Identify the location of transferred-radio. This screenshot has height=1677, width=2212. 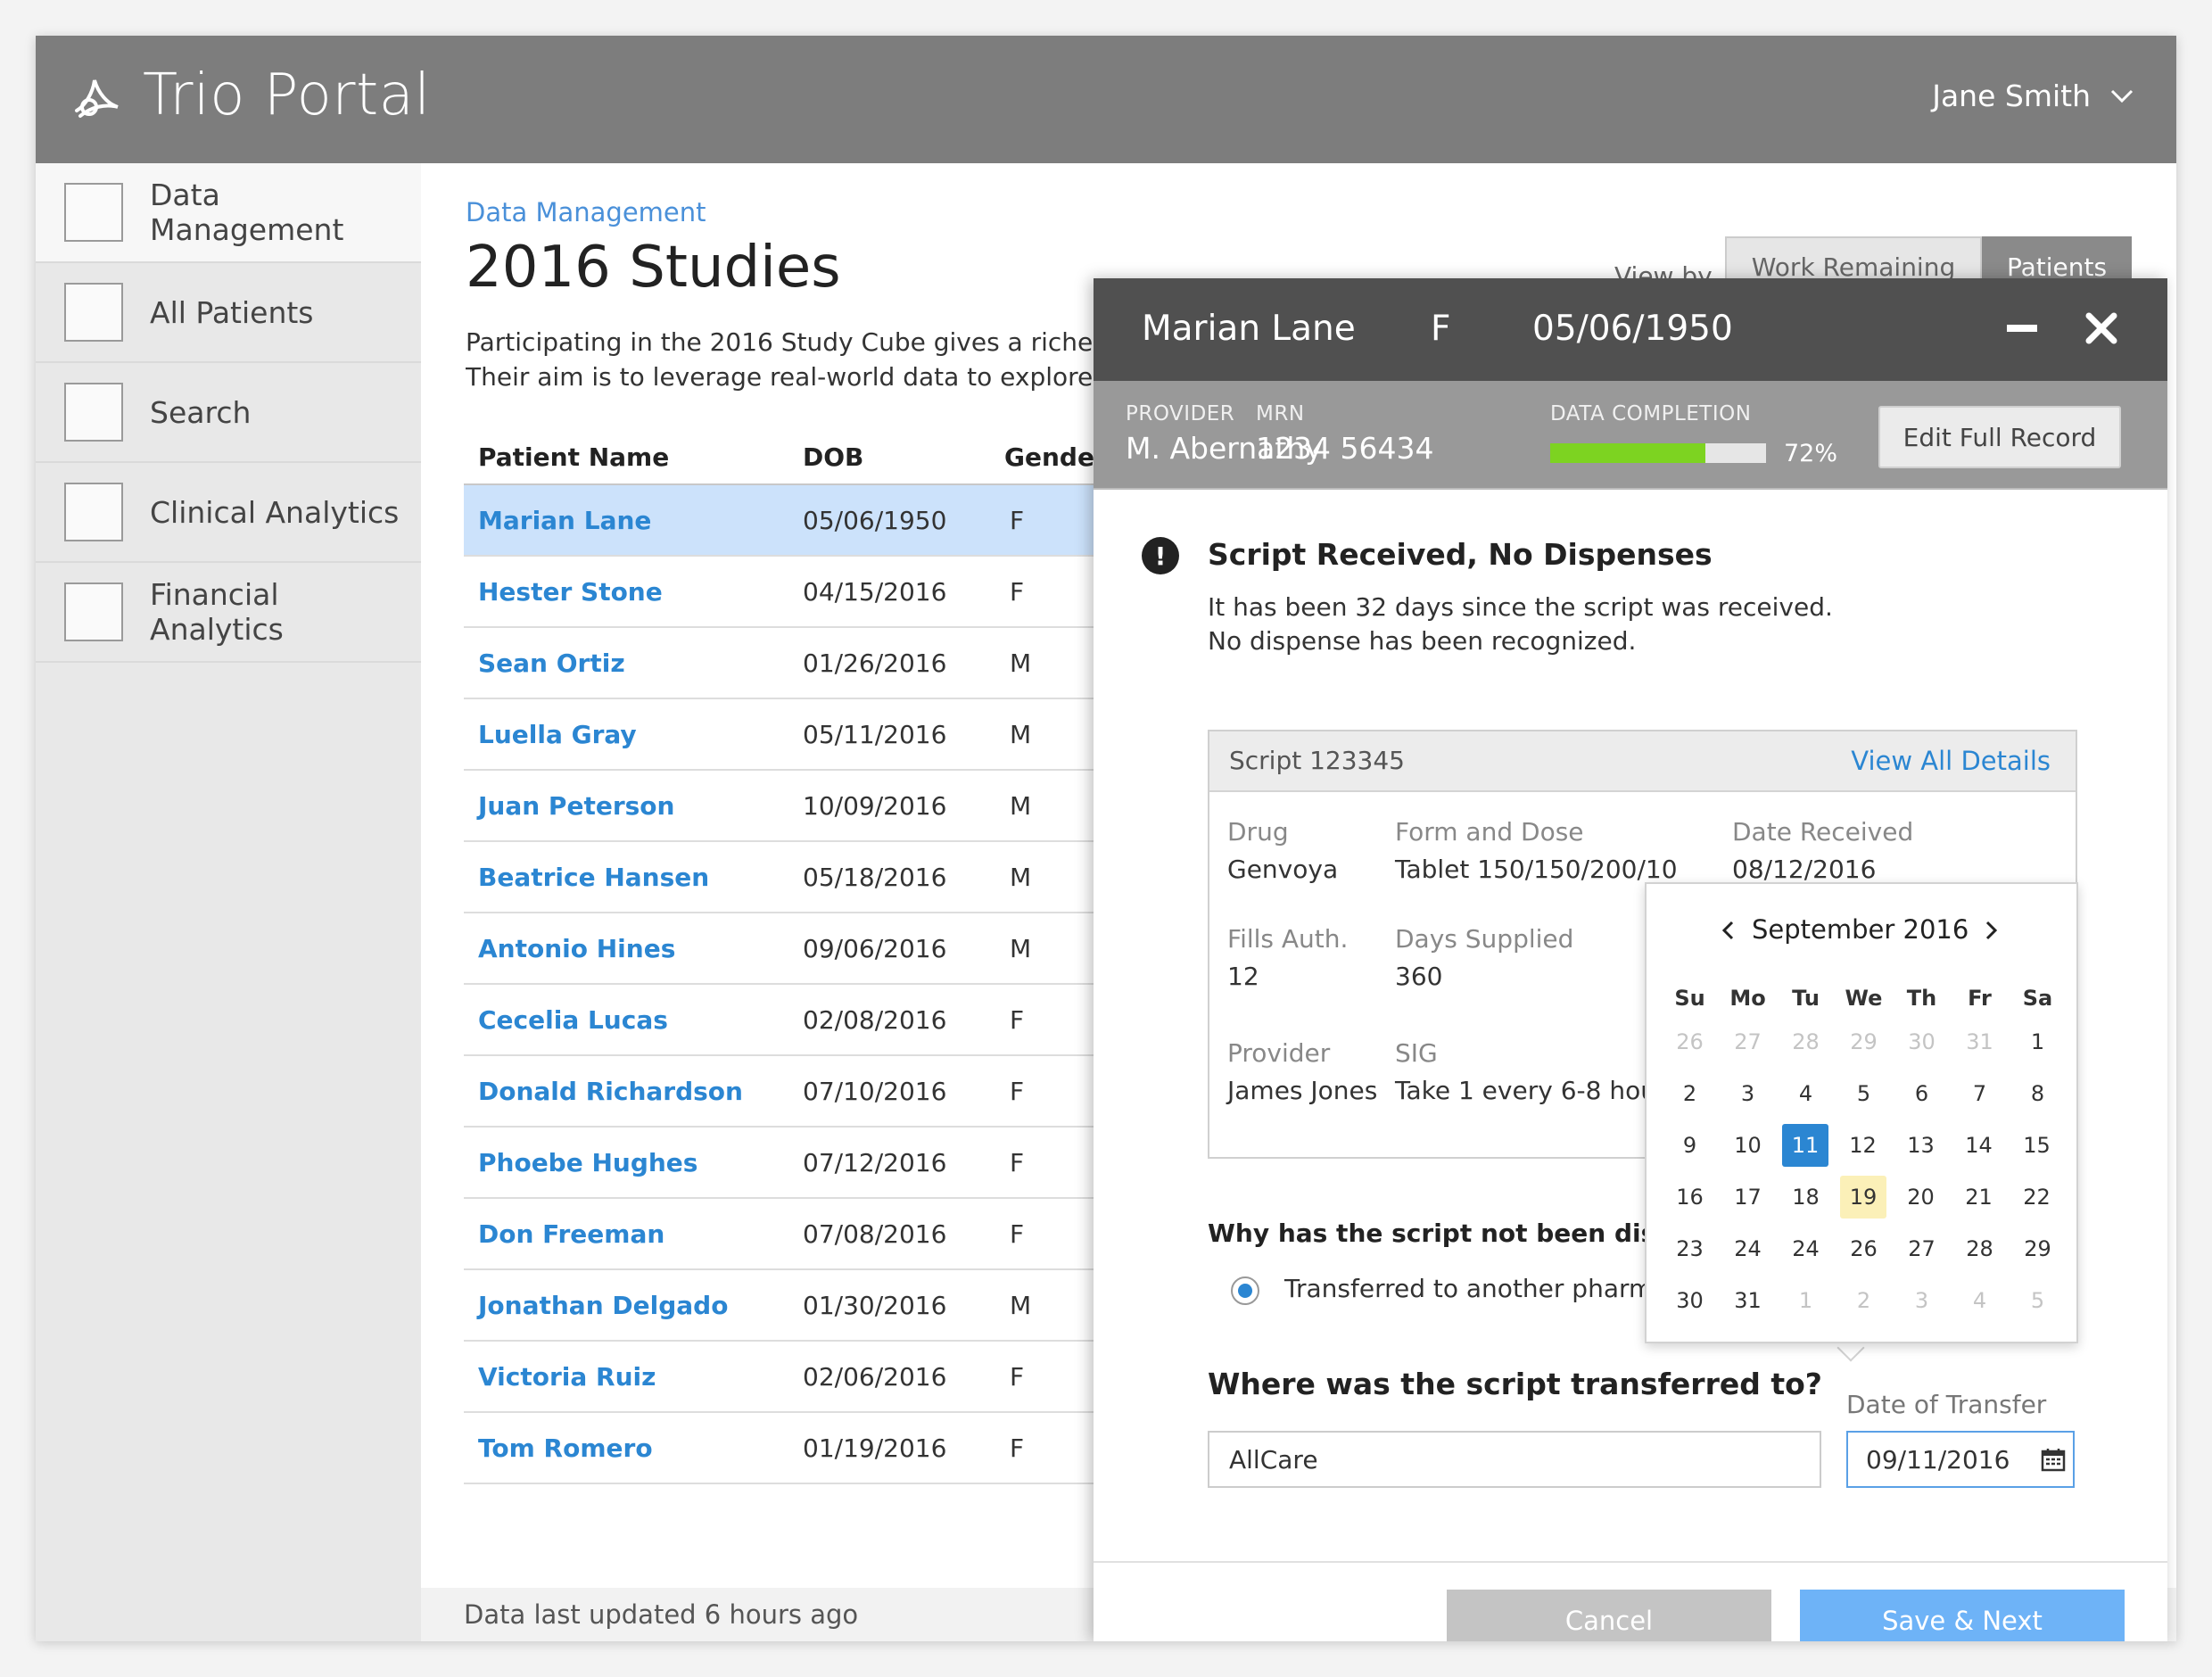
(1245, 1290).